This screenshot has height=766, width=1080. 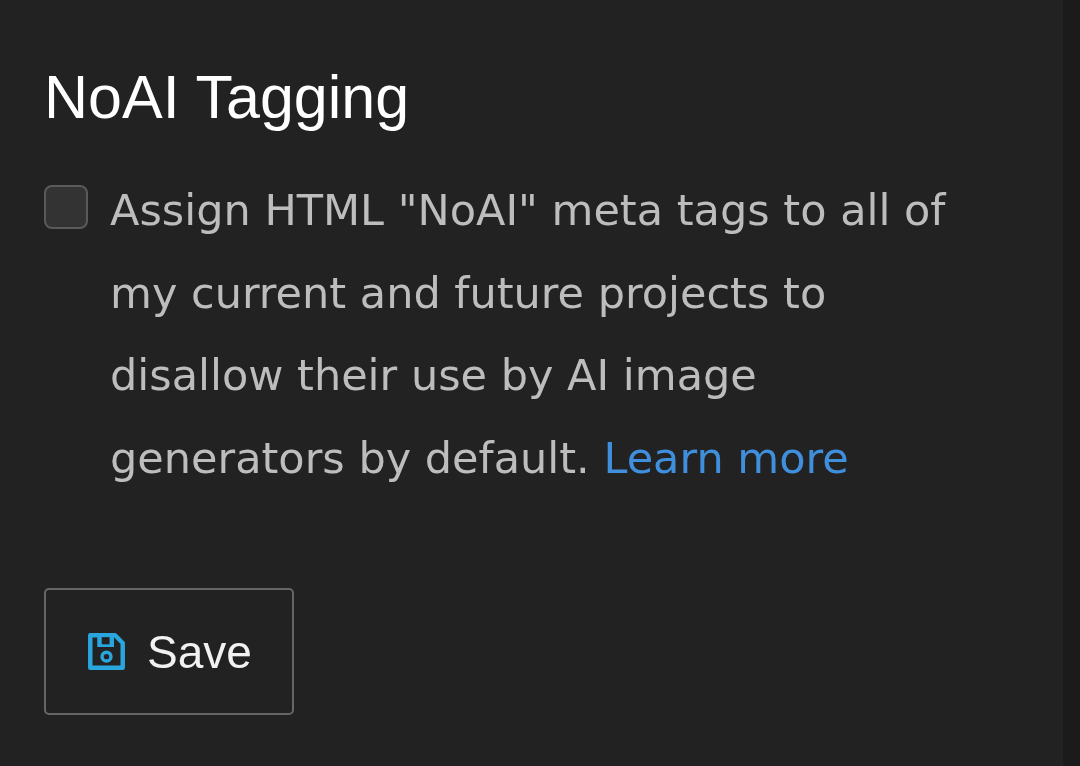 What do you see at coordinates (66, 207) in the screenshot?
I see `checkbox` at bounding box center [66, 207].